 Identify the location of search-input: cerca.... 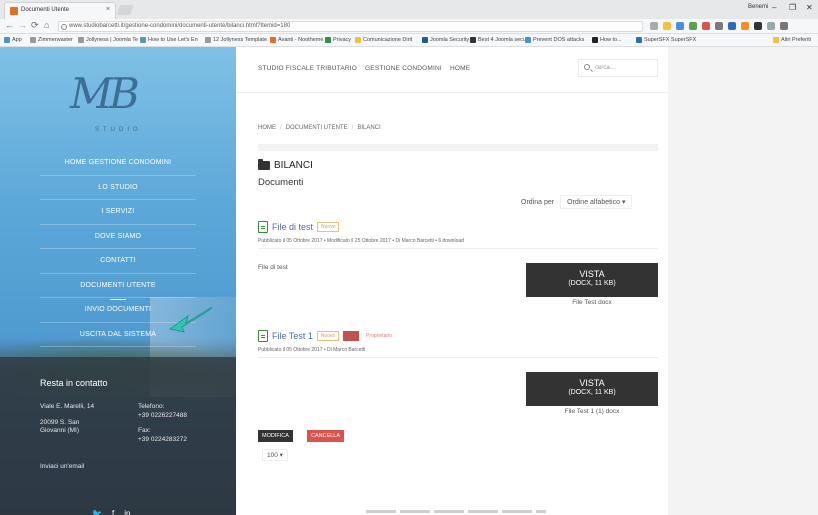
(618, 68).